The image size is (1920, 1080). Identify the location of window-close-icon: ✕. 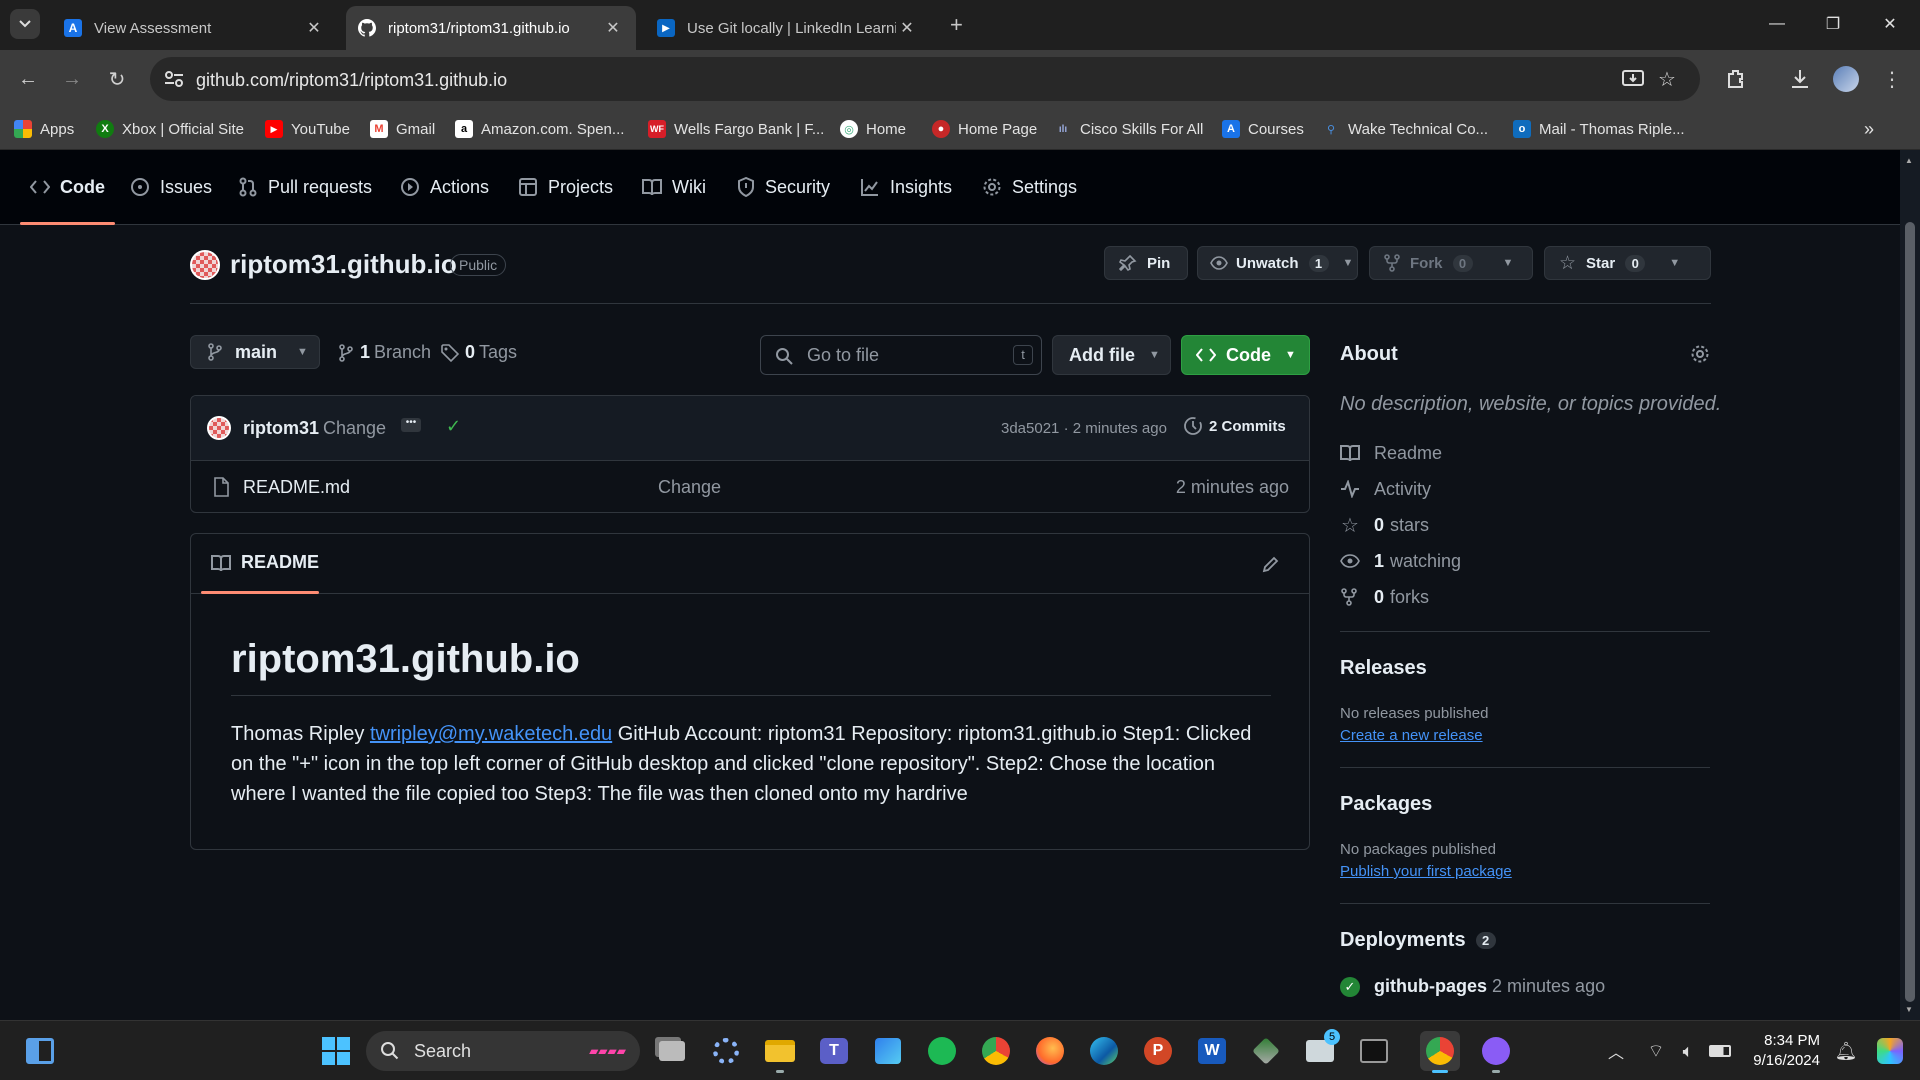
(1890, 24).